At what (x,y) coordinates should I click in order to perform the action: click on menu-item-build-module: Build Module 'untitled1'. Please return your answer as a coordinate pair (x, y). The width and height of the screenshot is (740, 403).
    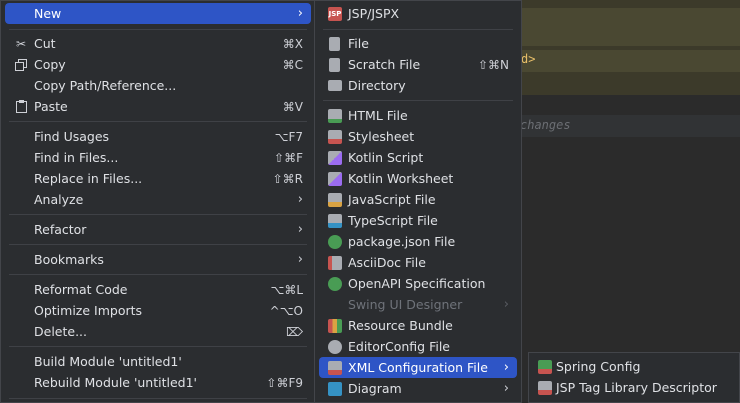
    Looking at the image, I should click on (158, 361).